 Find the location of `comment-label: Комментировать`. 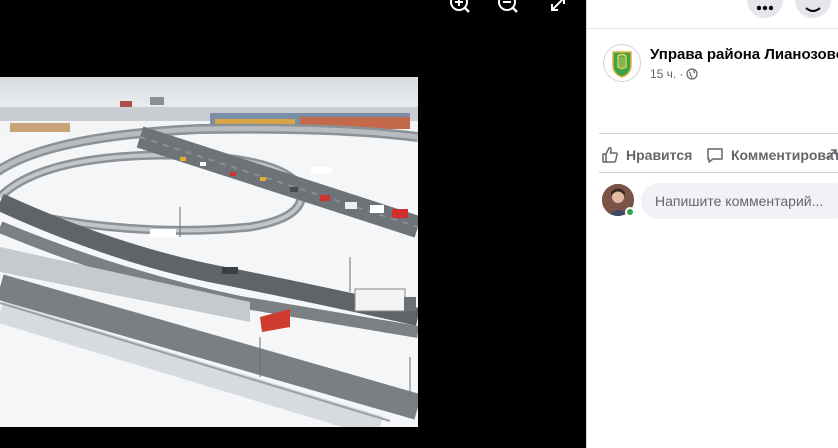

comment-label: Комментировать is located at coordinates (784, 155).